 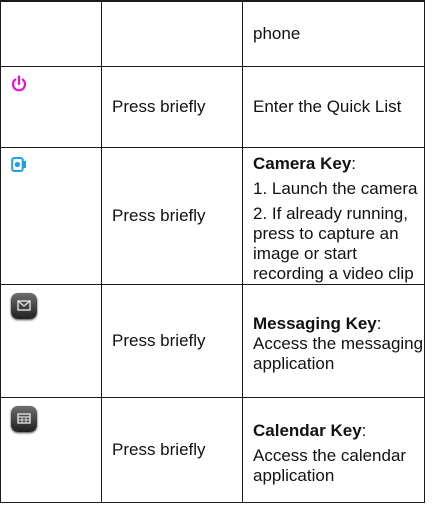 What do you see at coordinates (302, 163) in the screenshot?
I see `key-title: Camera Key` at bounding box center [302, 163].